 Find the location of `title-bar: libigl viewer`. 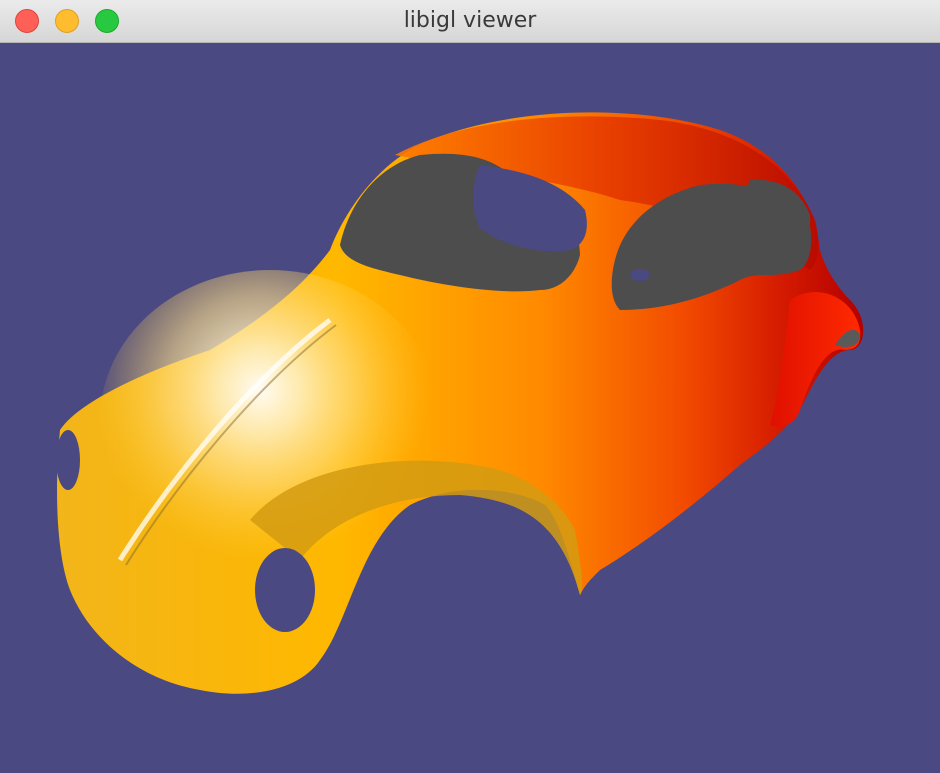

title-bar: libigl viewer is located at coordinates (470, 21).